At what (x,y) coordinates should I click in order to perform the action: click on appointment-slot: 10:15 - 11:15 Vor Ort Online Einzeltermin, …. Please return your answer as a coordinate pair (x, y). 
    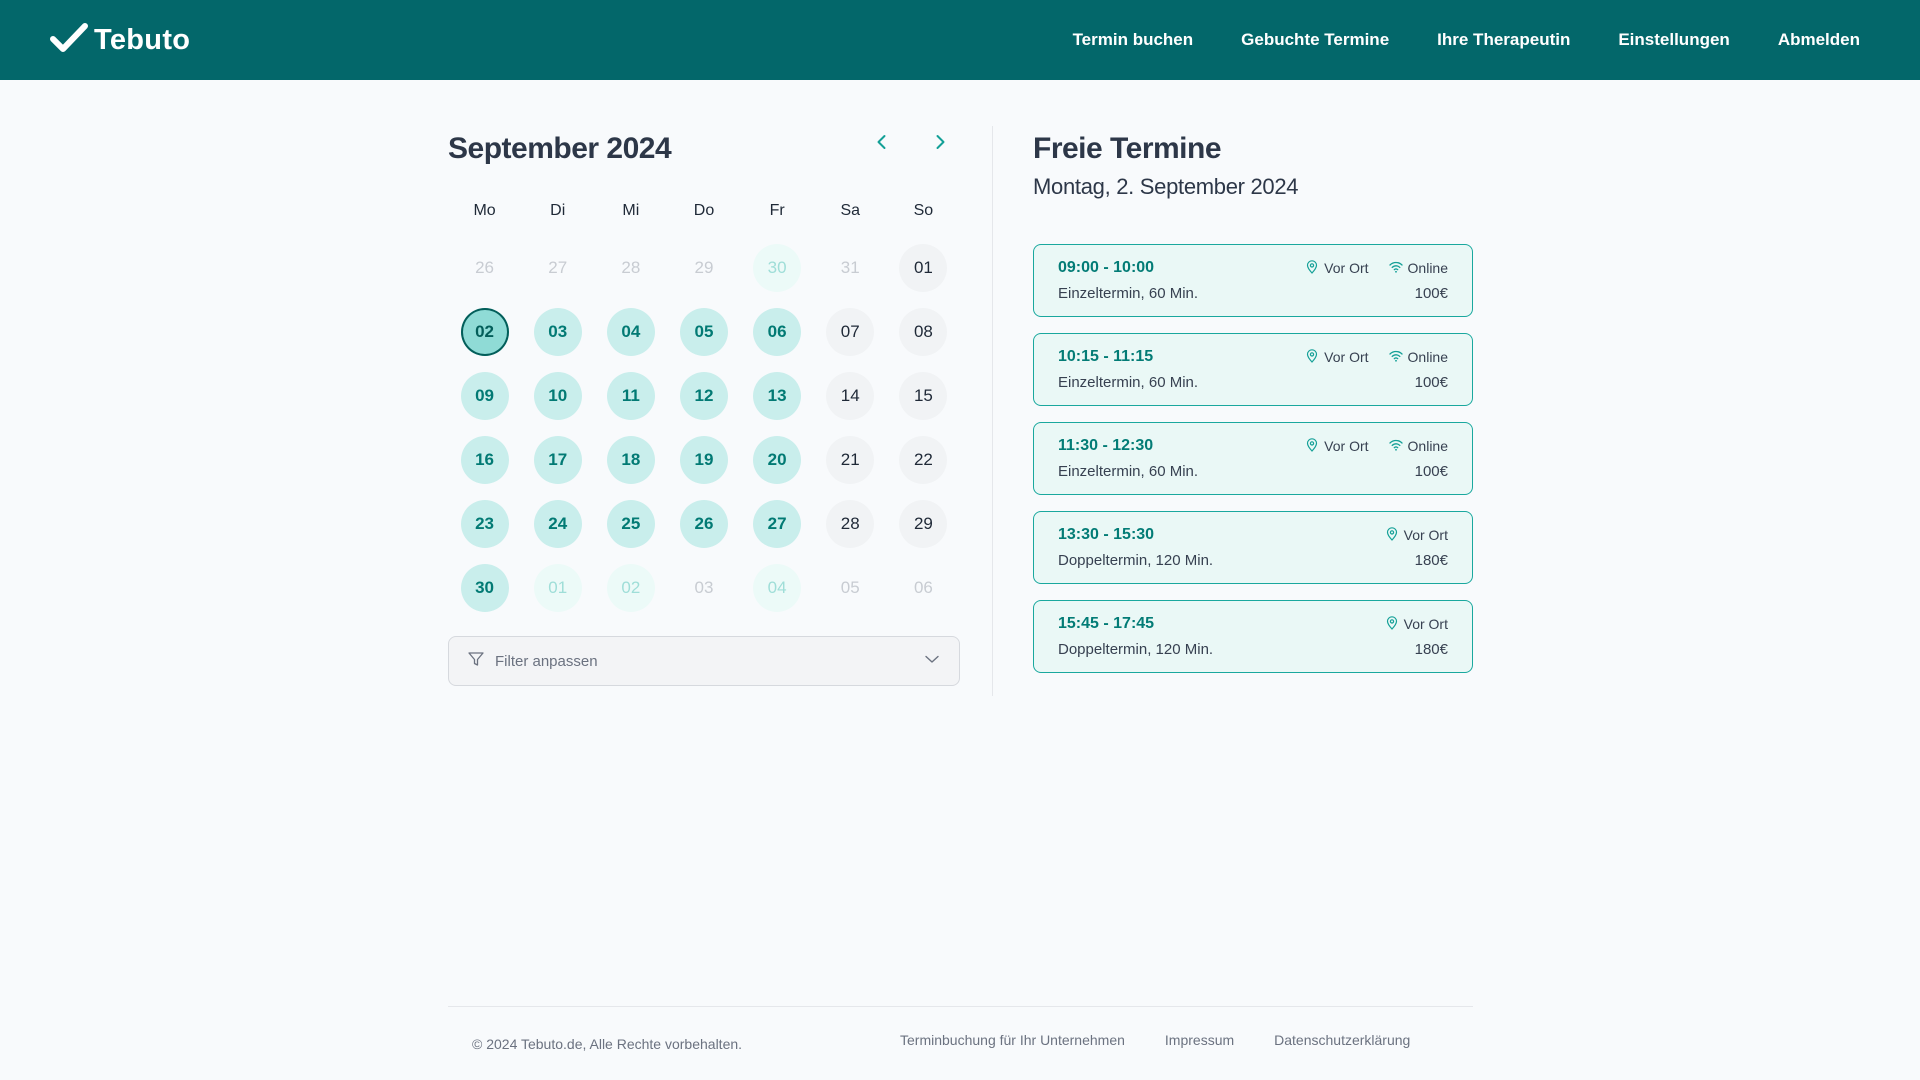
    Looking at the image, I should click on (1253, 369).